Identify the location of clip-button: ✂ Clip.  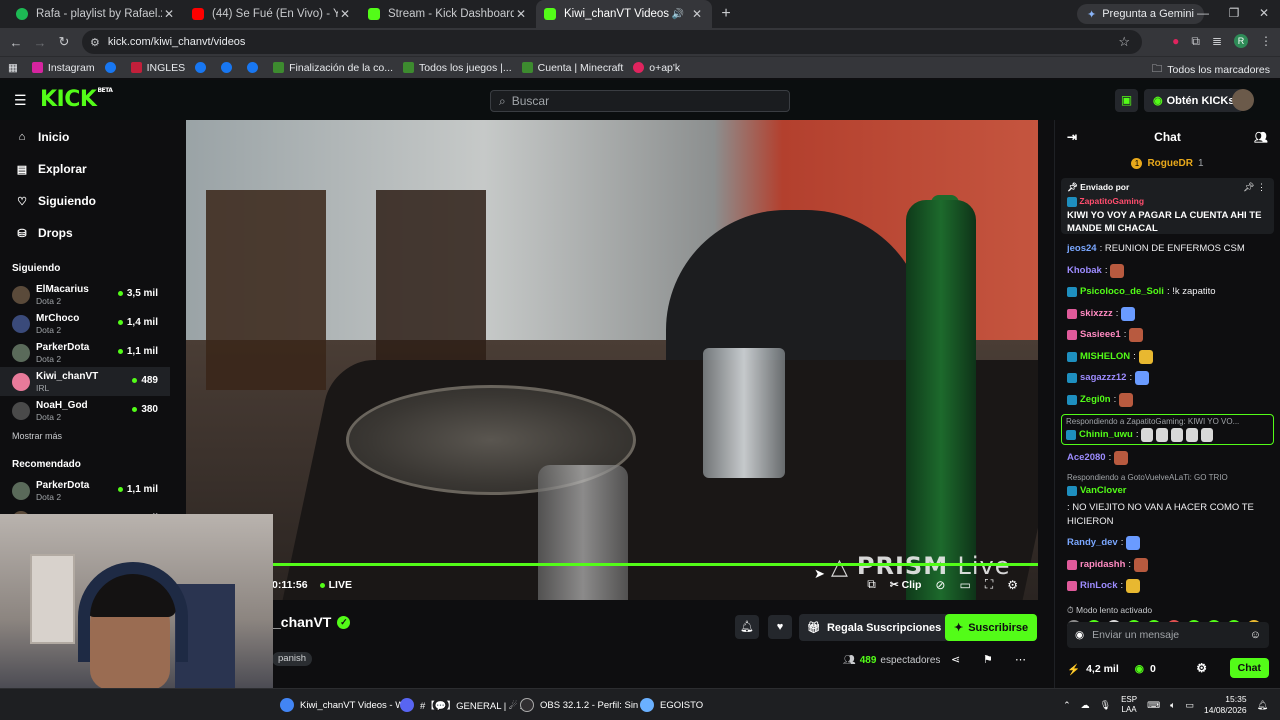
(906, 585).